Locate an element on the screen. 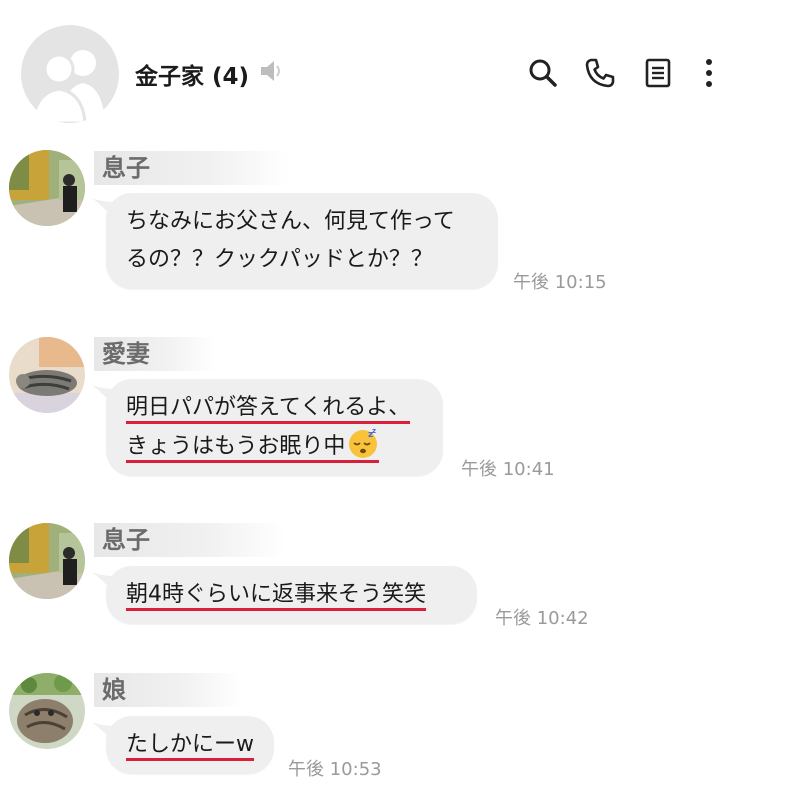  sender-name: 愛妻 is located at coordinates (154, 354).